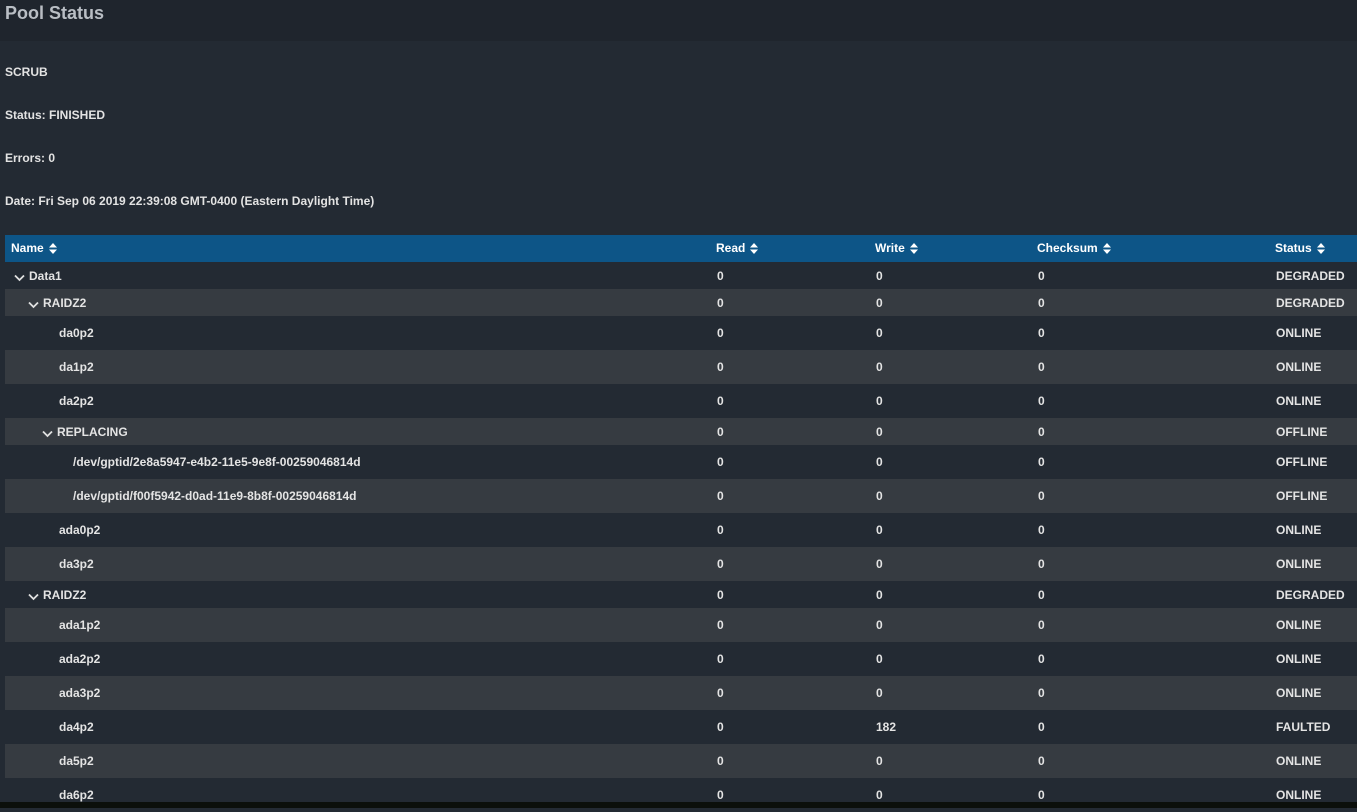 The width and height of the screenshot is (1357, 812). What do you see at coordinates (678, 20) in the screenshot?
I see `title-bar: Pool Status` at bounding box center [678, 20].